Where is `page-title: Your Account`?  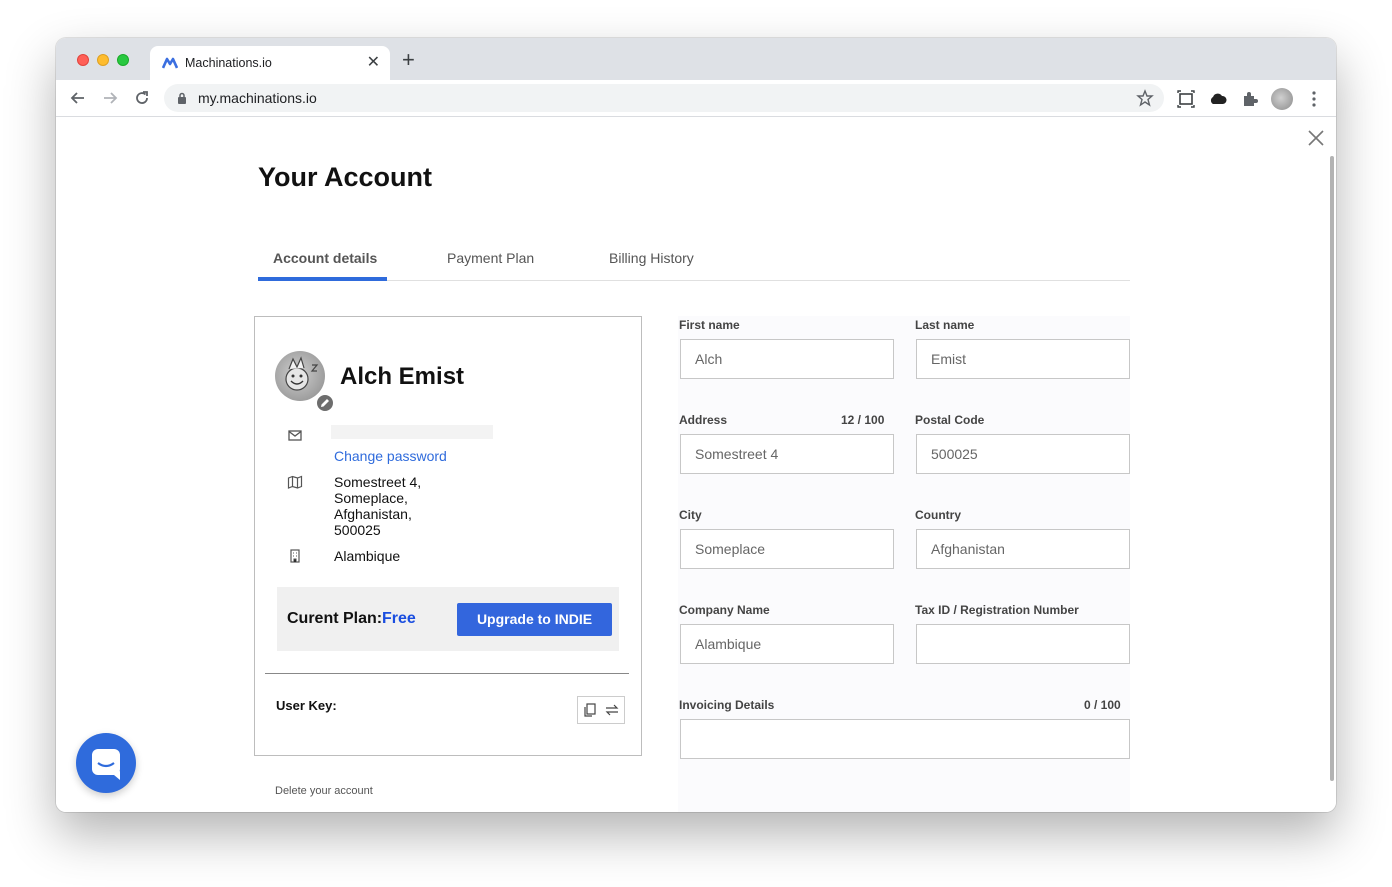 page-title: Your Account is located at coordinates (345, 177).